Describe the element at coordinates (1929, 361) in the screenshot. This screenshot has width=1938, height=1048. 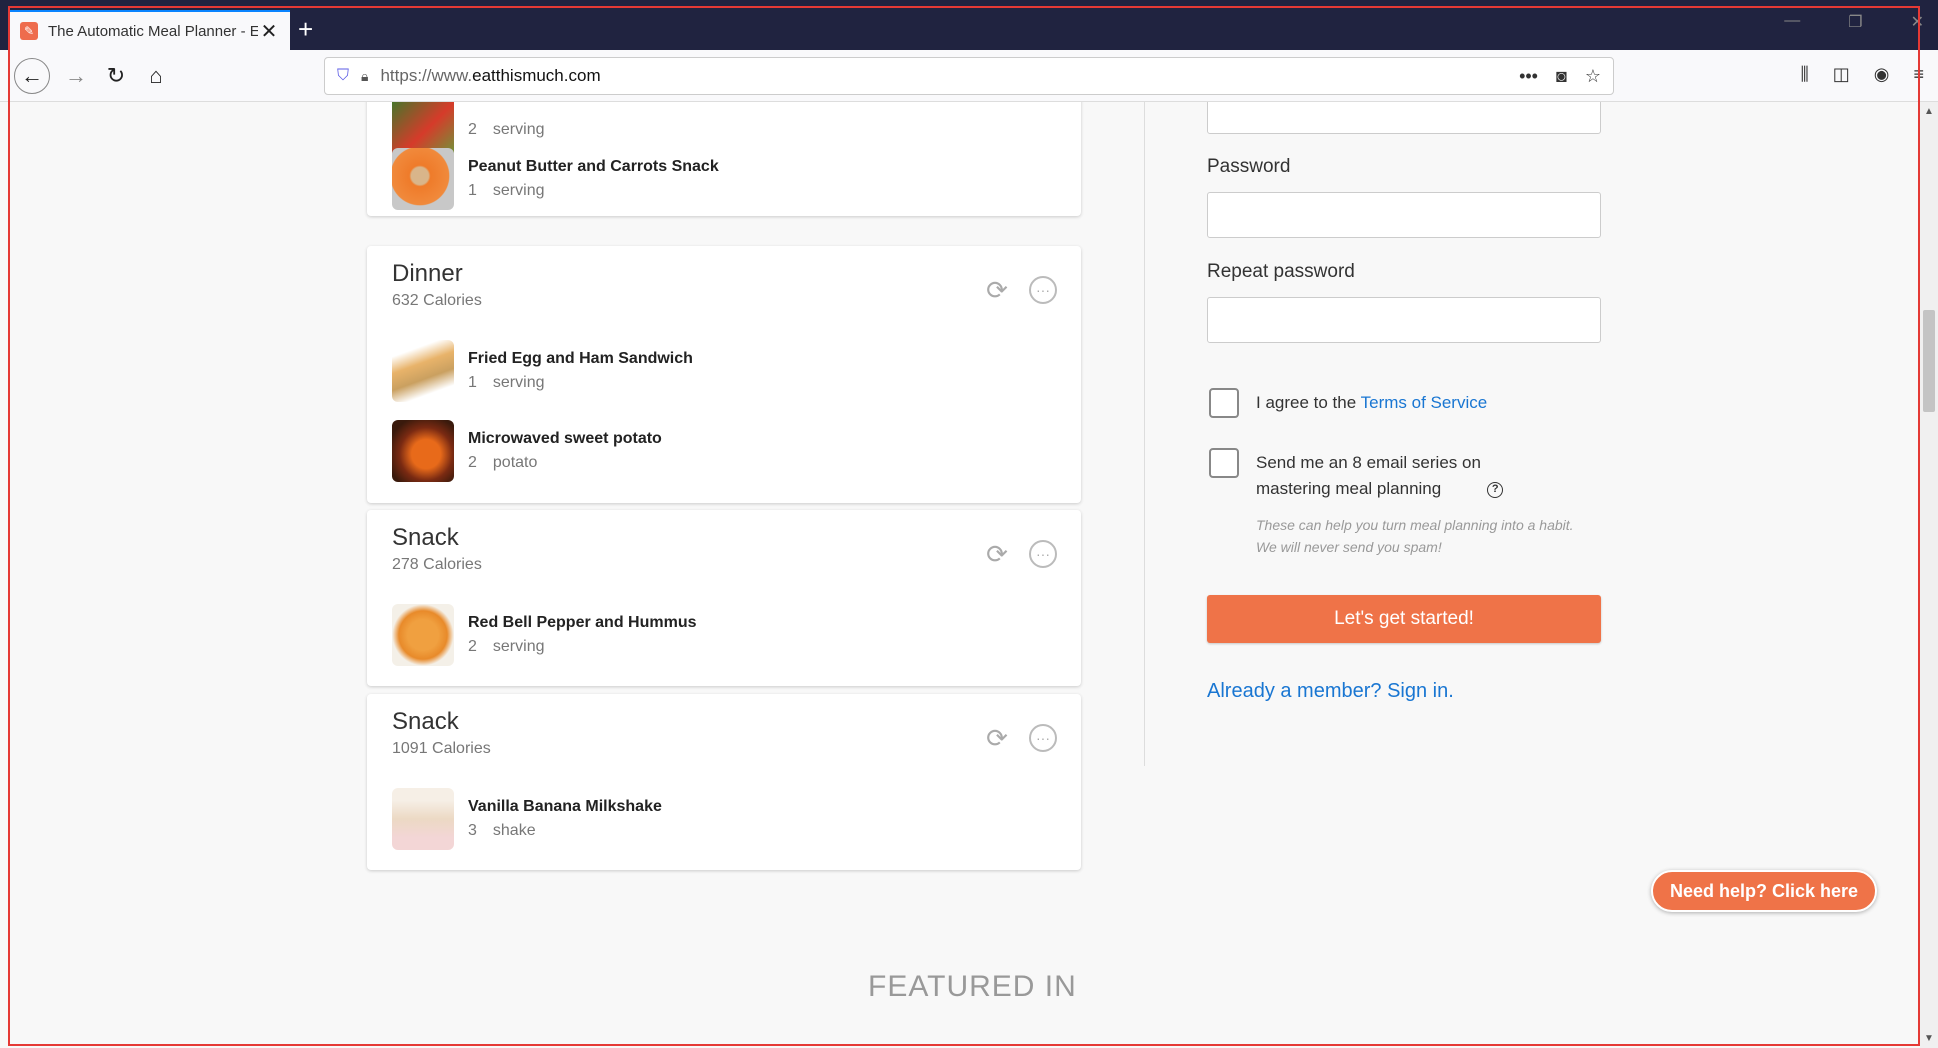
I see `scrollbar-thumb` at that location.